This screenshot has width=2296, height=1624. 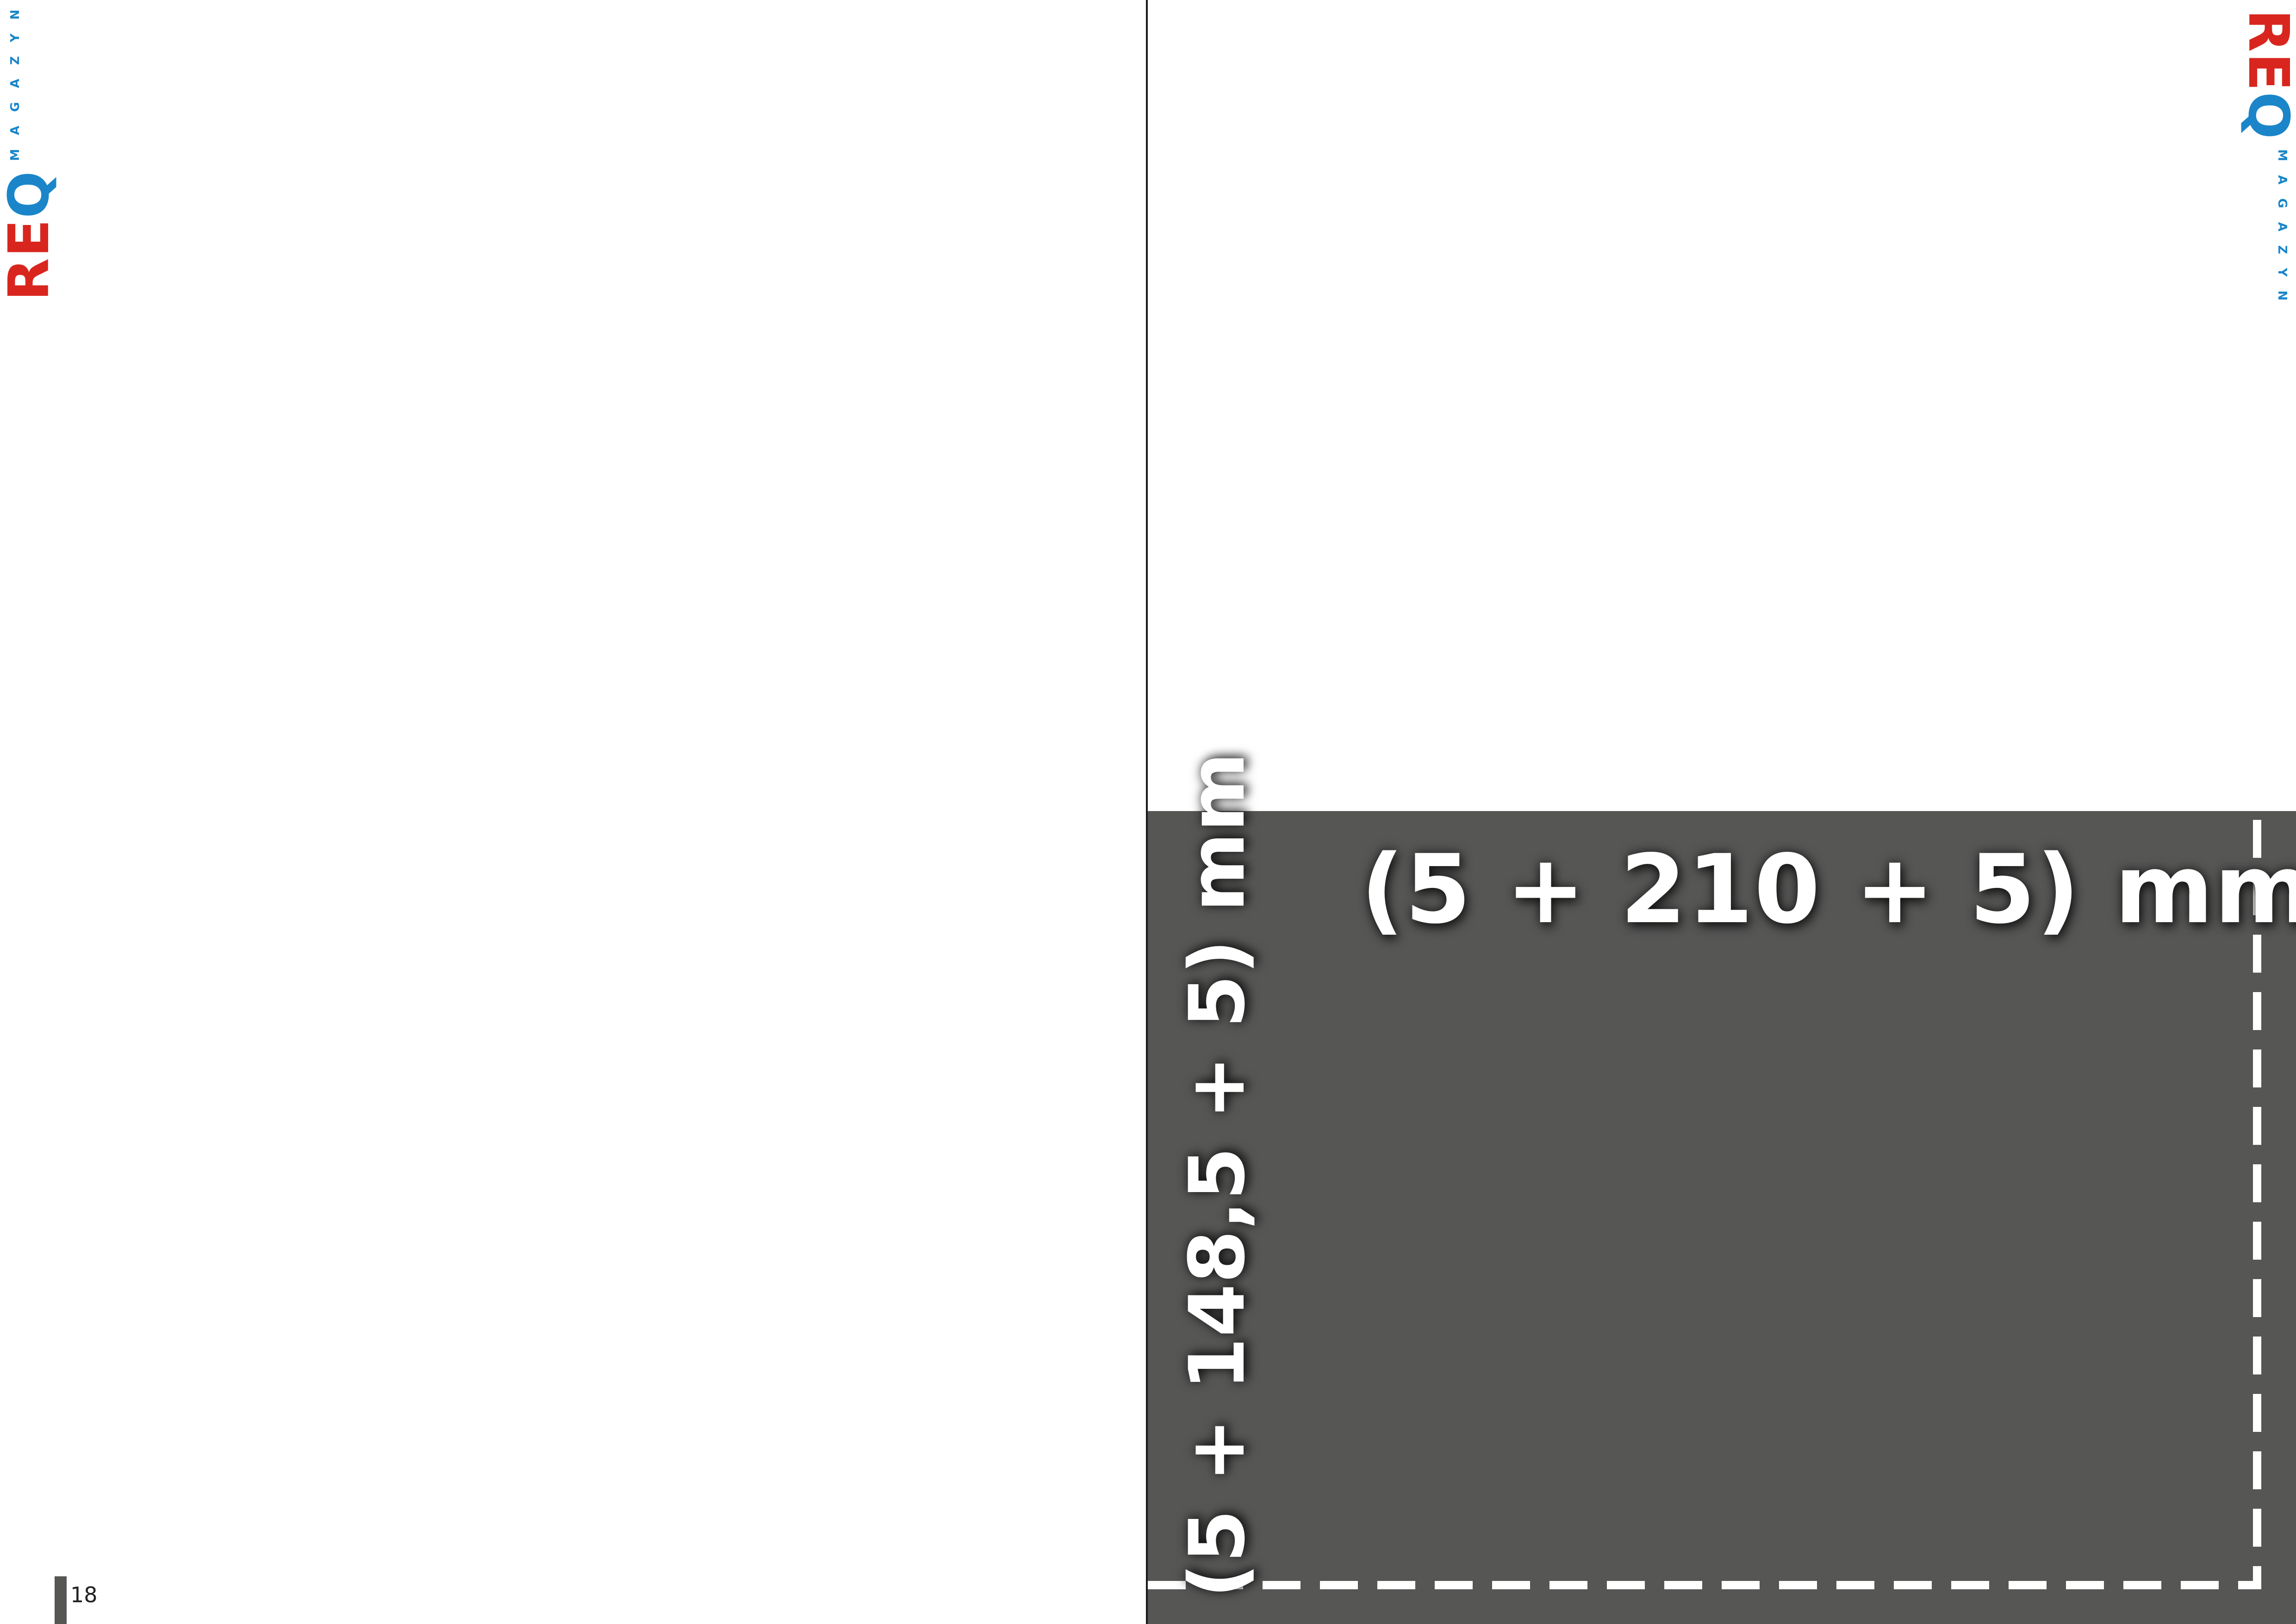 I want to click on ad-width-label: (5 + 210 + 5) mm, so click(x=1828, y=890).